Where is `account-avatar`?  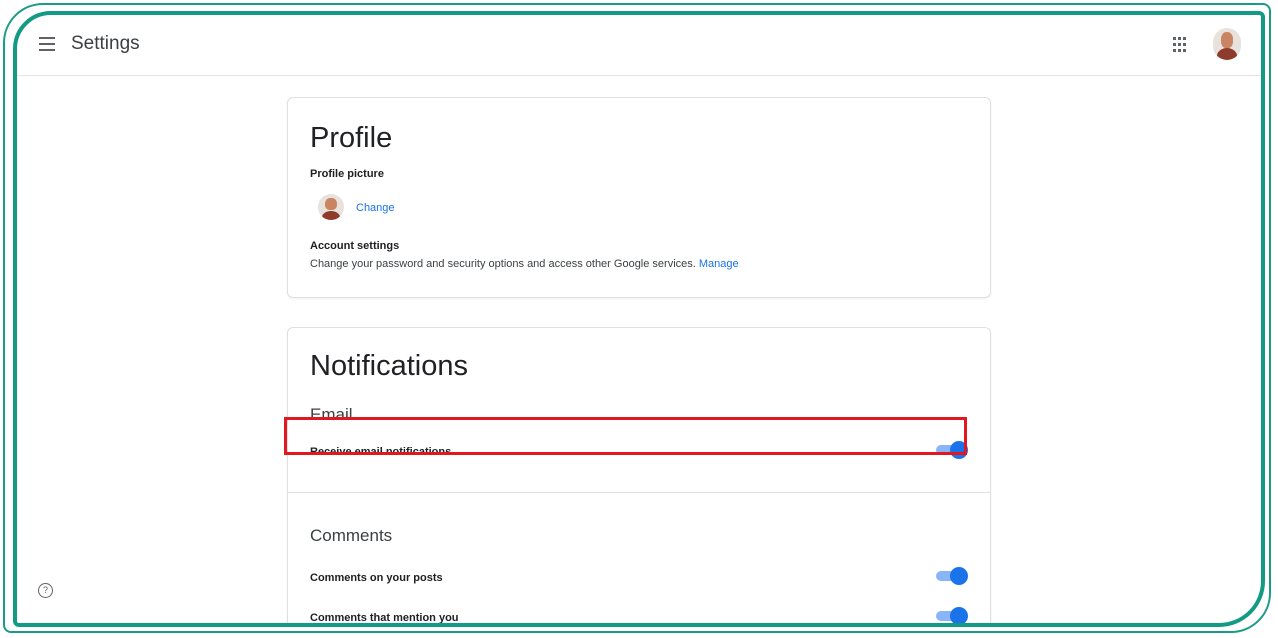
account-avatar is located at coordinates (1227, 44).